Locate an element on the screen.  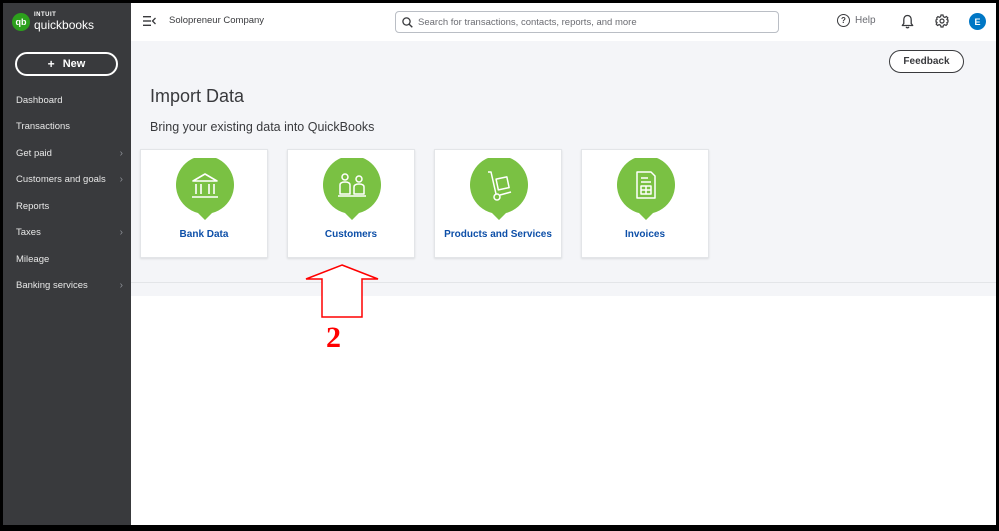
sidebar-item-customers-and-goals: Customers and goals › is located at coordinates (67, 180).